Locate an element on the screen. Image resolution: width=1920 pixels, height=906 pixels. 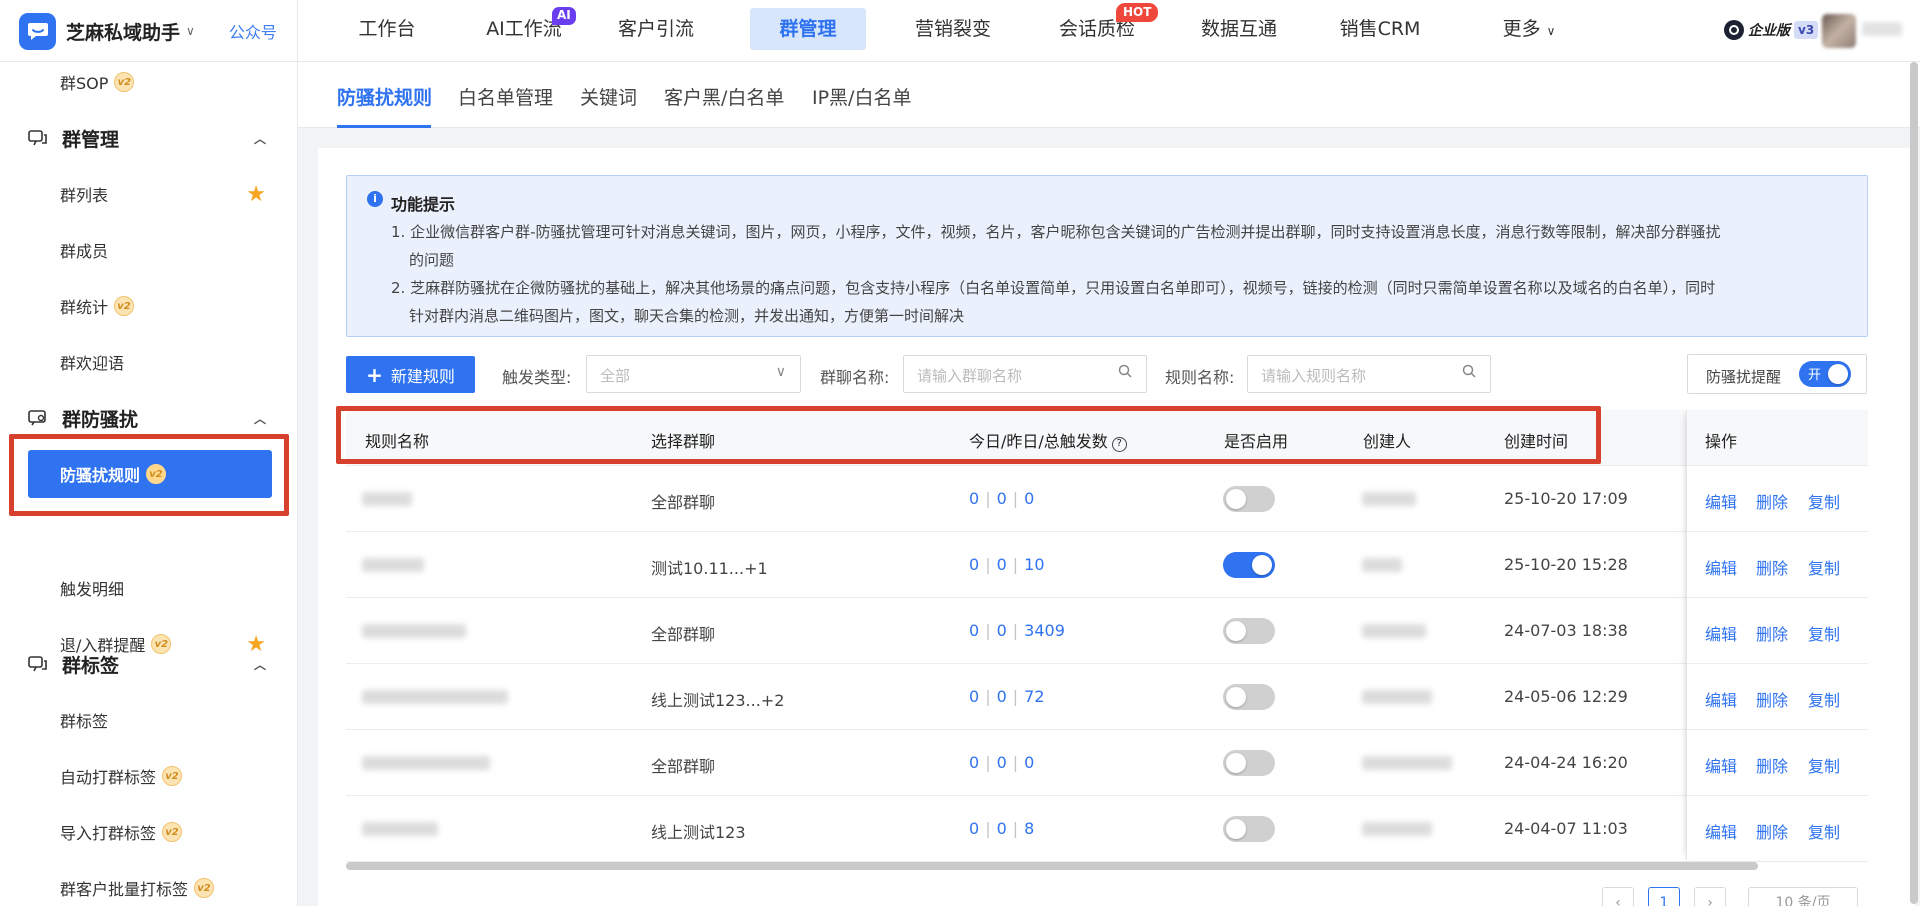
table-row: 全部群聊 0 | 0 | 3409 24-07-03 18:38 编辑 删除 复制 is located at coordinates (1107, 631).